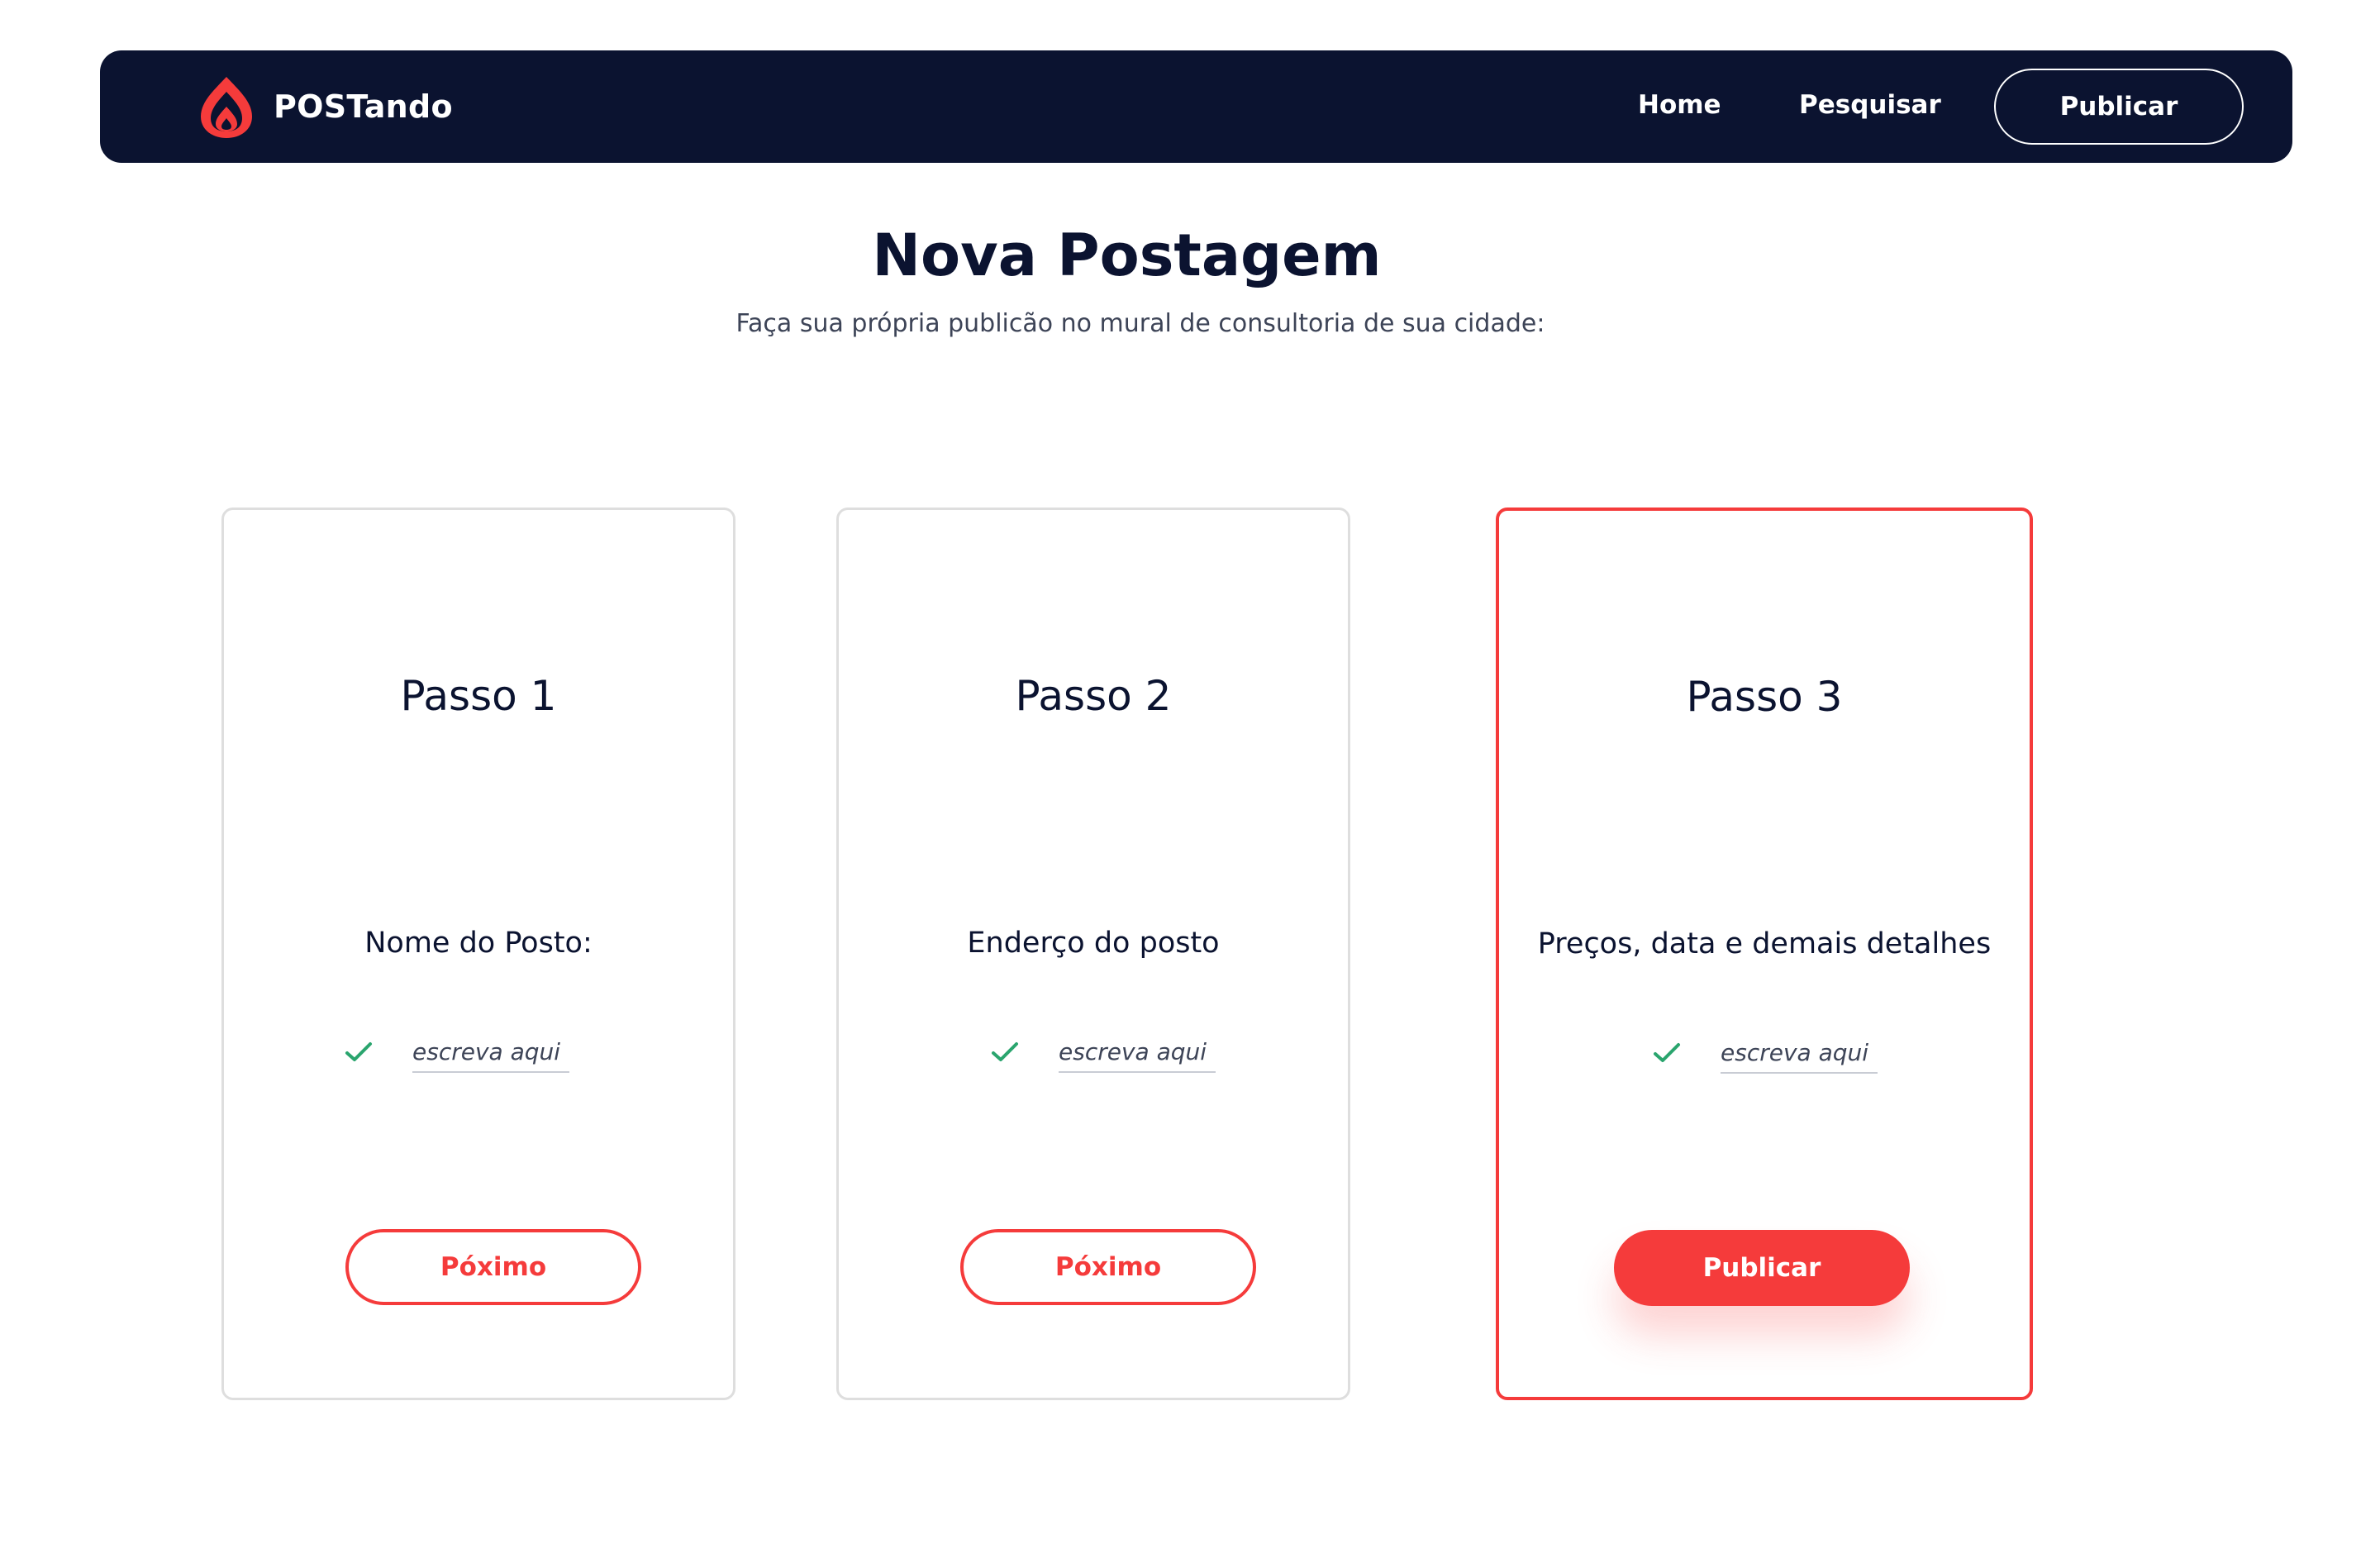  What do you see at coordinates (1137, 1052) in the screenshot?
I see `station-address-input` at bounding box center [1137, 1052].